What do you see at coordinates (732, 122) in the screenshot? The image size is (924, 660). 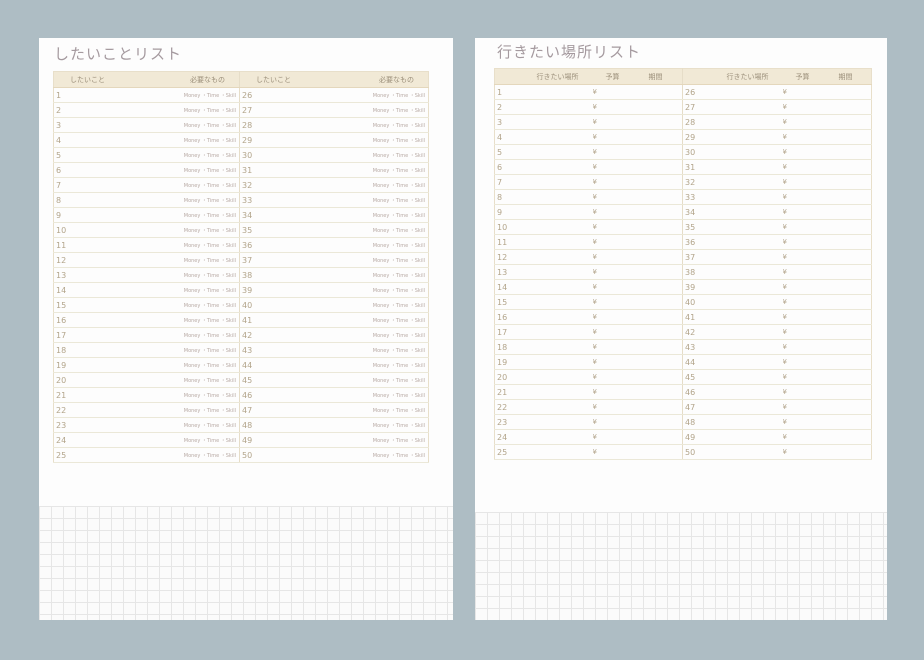 I see `row-number: 28` at bounding box center [732, 122].